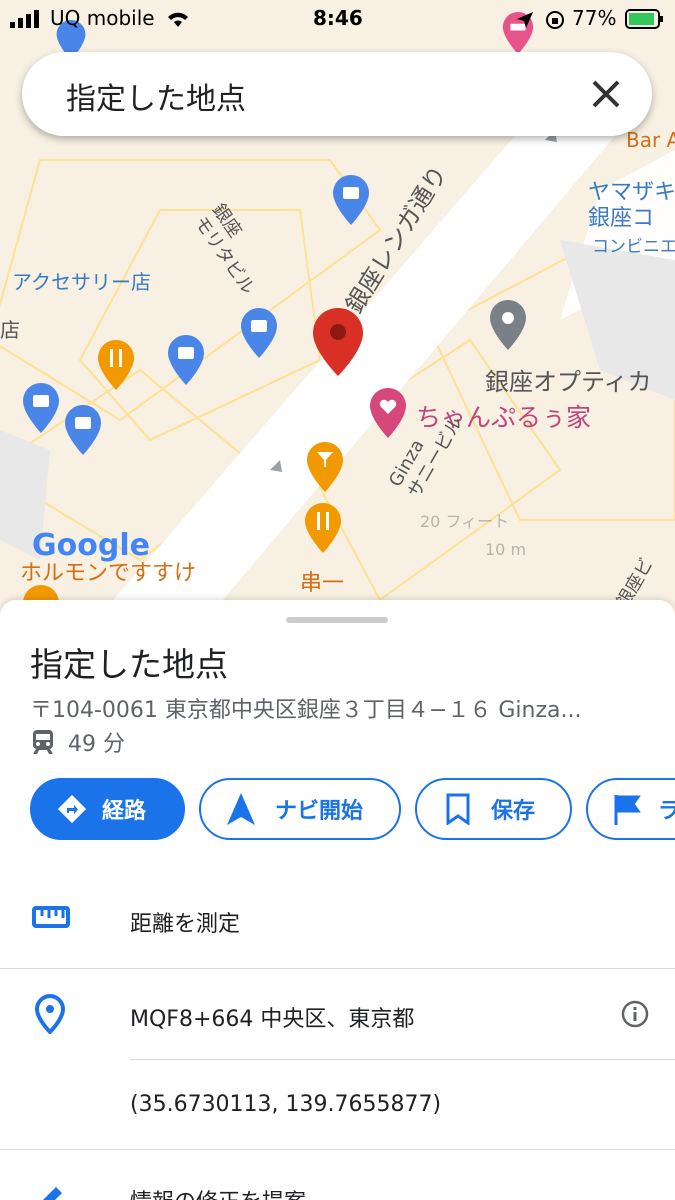 This screenshot has height=1200, width=675. I want to click on map-label-yamazaki: ヤマザキ 銀座コ, so click(631, 205).